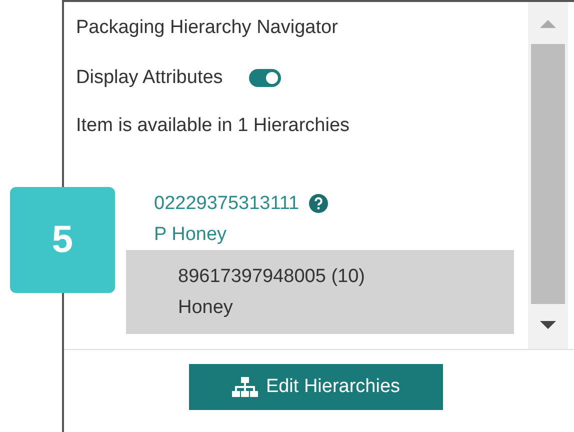 This screenshot has width=574, height=432. Describe the element at coordinates (320, 219) in the screenshot. I see `tree-item: 02229375313111 P Honey` at that location.